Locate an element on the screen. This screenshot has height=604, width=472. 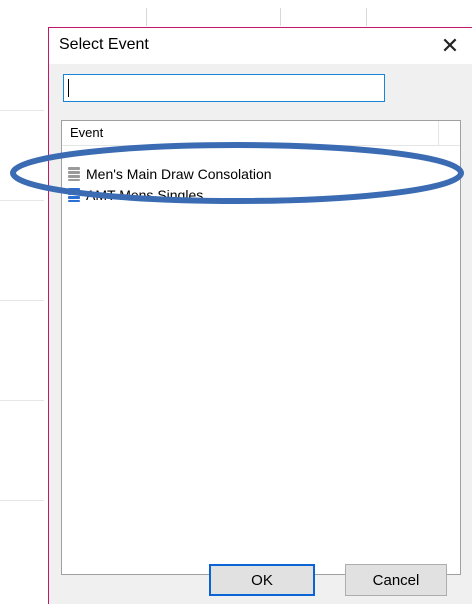
event-search-input is located at coordinates (224, 88).